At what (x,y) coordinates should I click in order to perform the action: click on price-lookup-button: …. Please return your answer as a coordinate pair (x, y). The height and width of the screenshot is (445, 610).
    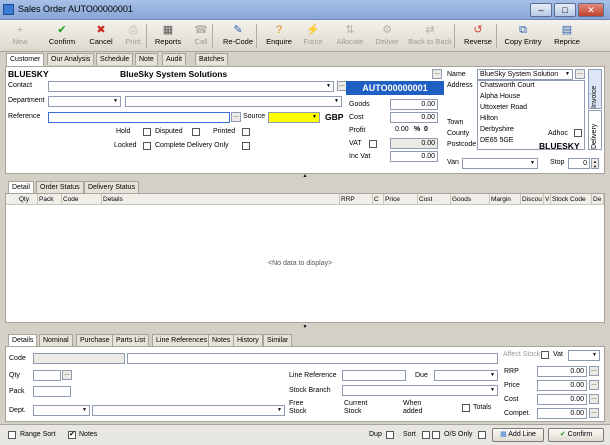
    Looking at the image, I should click on (594, 385).